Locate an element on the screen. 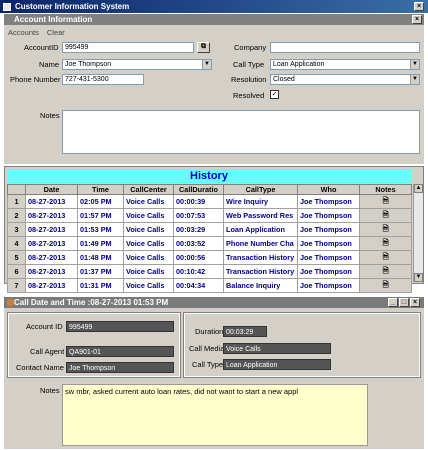  cell-duration: 00:03:29 is located at coordinates (198, 229).